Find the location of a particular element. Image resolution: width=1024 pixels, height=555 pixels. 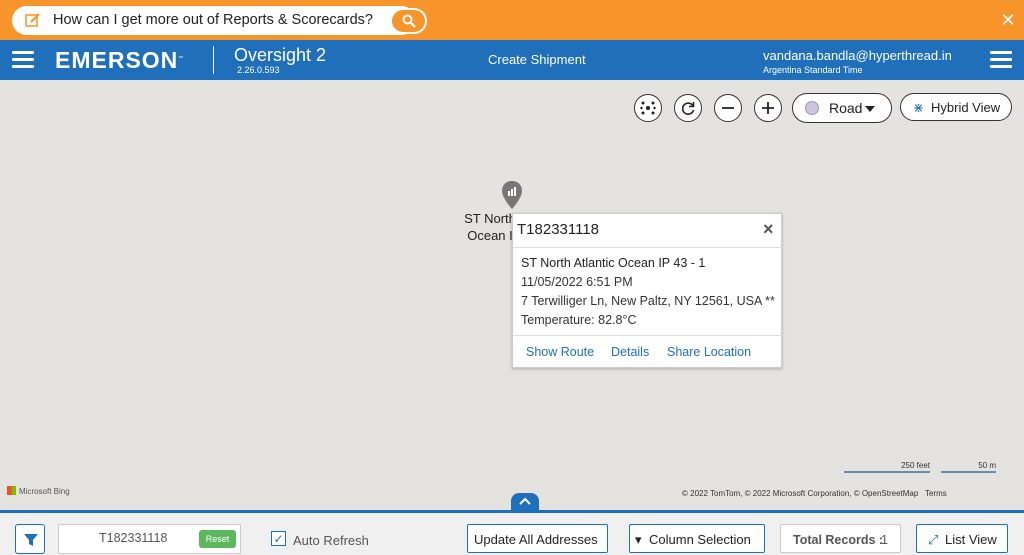

header-divider is located at coordinates (213, 60).